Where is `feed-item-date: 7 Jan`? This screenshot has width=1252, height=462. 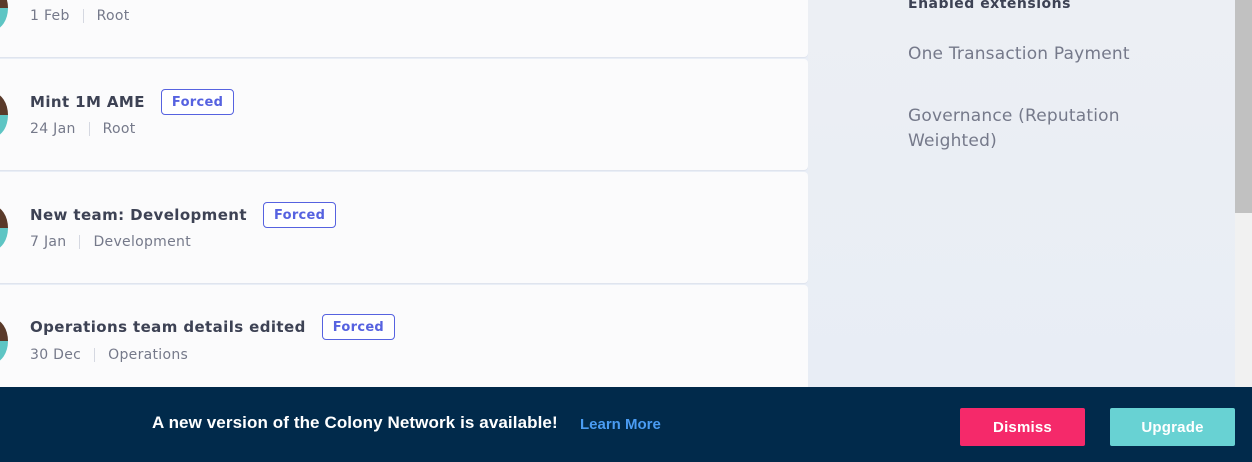
feed-item-date: 7 Jan is located at coordinates (48, 242).